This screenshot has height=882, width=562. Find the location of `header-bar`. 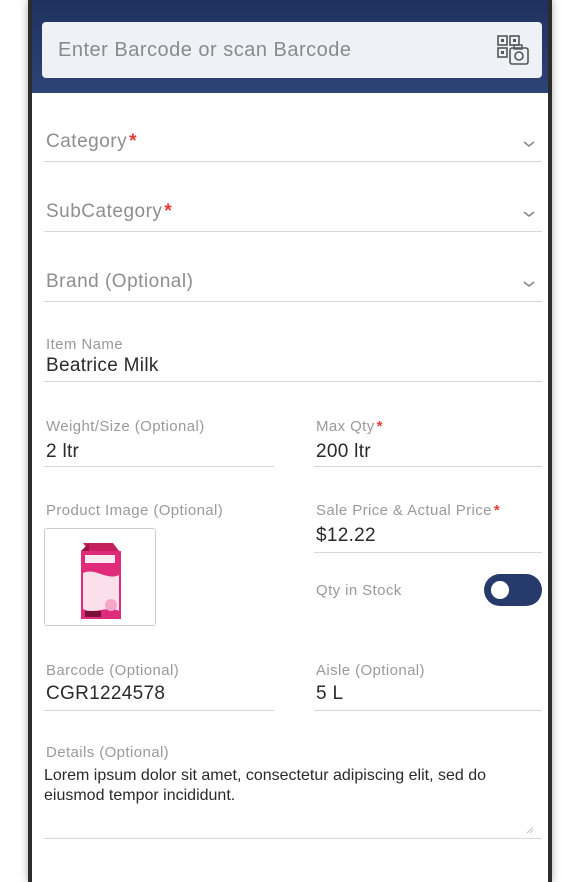

header-bar is located at coordinates (290, 46).